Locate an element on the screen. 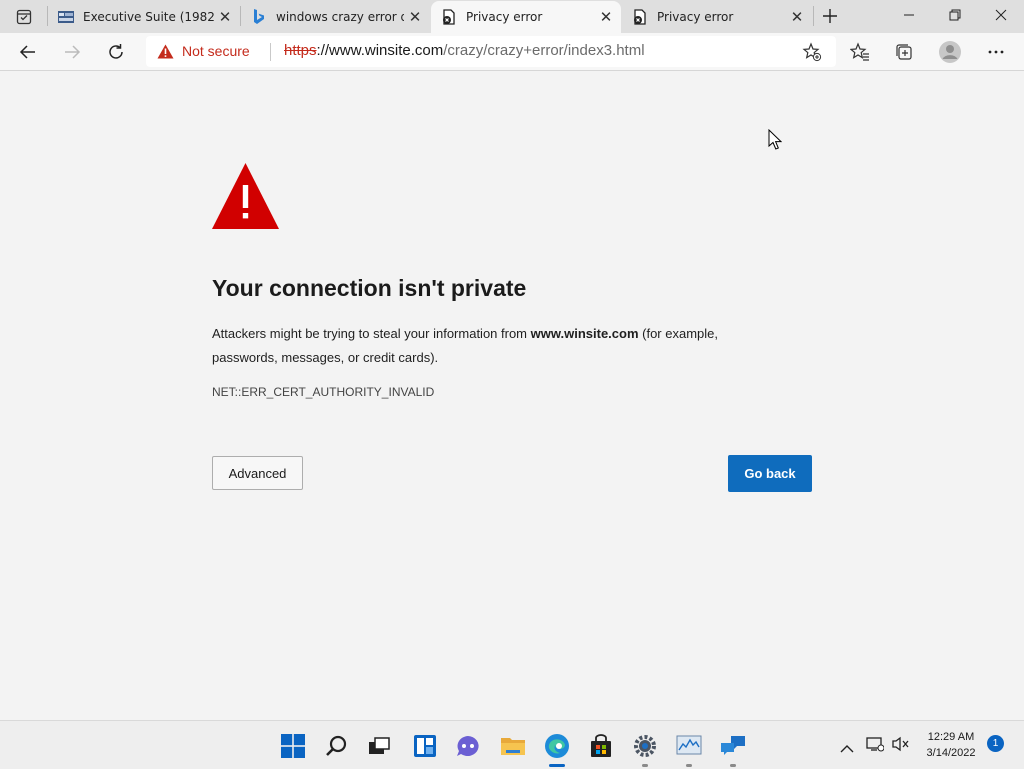 Image resolution: width=1024 pixels, height=769 pixels. active-app-indicator is located at coordinates (557, 765).